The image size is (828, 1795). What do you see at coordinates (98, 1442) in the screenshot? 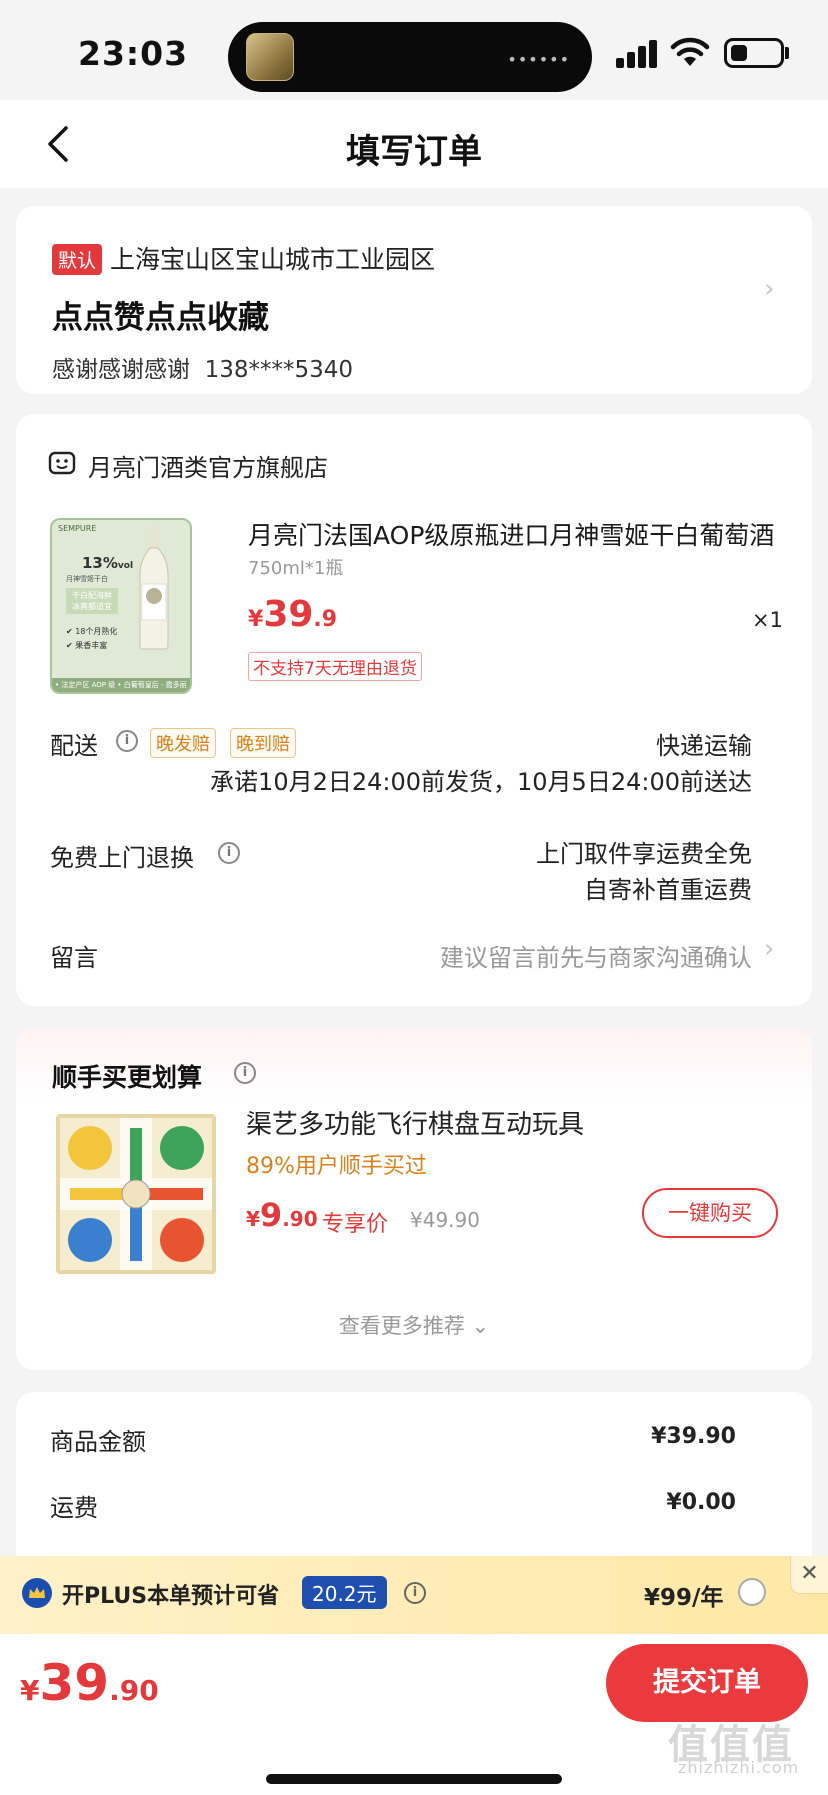
I see `goods-amount-label: 商品金额` at bounding box center [98, 1442].